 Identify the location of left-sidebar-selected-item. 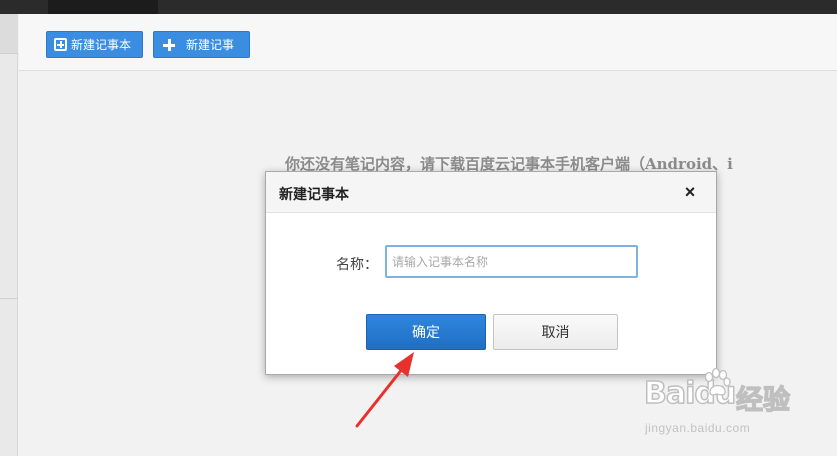
(9, 34).